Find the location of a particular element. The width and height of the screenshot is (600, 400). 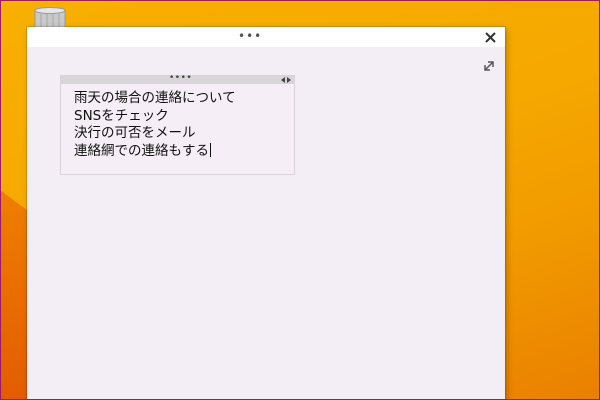

close-button is located at coordinates (490, 37).